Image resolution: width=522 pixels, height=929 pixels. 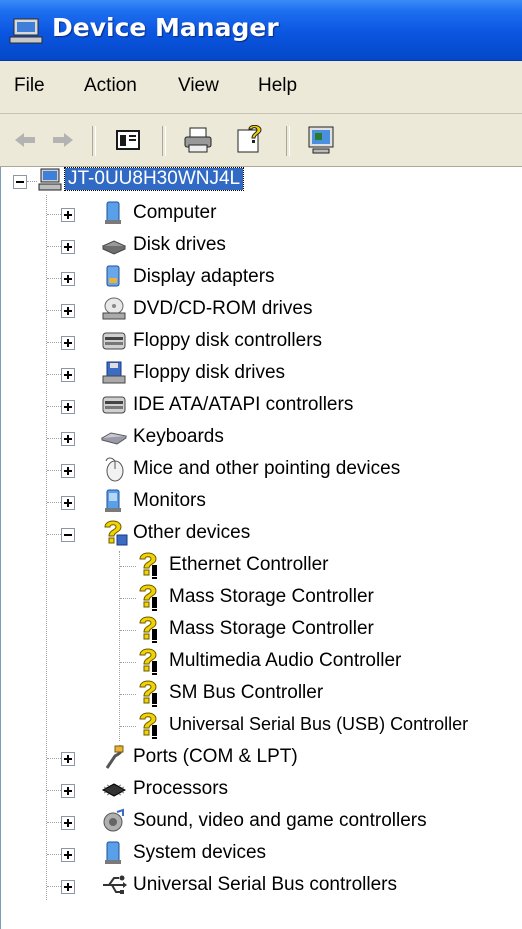 I want to click on keyboard-icon, so click(x=114, y=438).